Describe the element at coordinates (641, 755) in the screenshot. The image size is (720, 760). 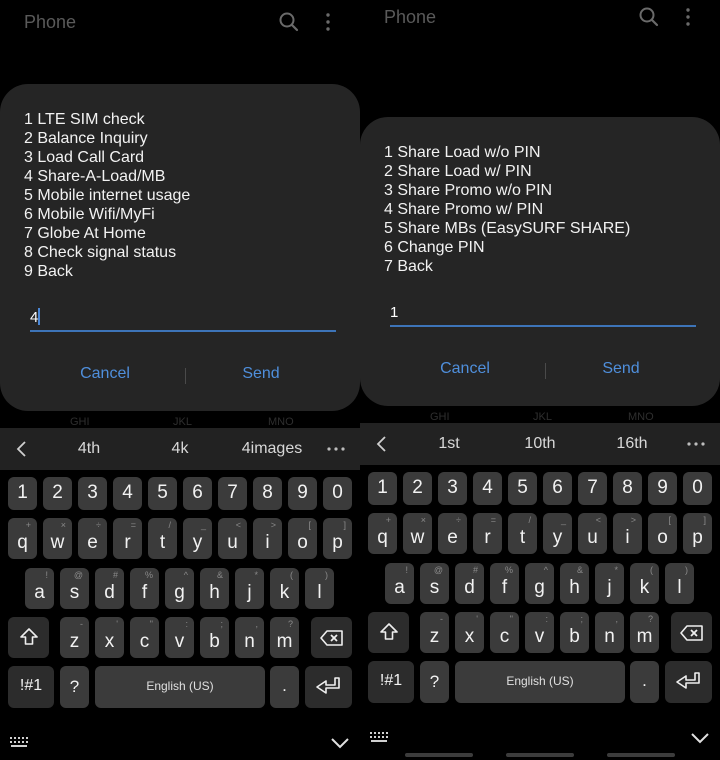
I see `nav-bar-back` at that location.